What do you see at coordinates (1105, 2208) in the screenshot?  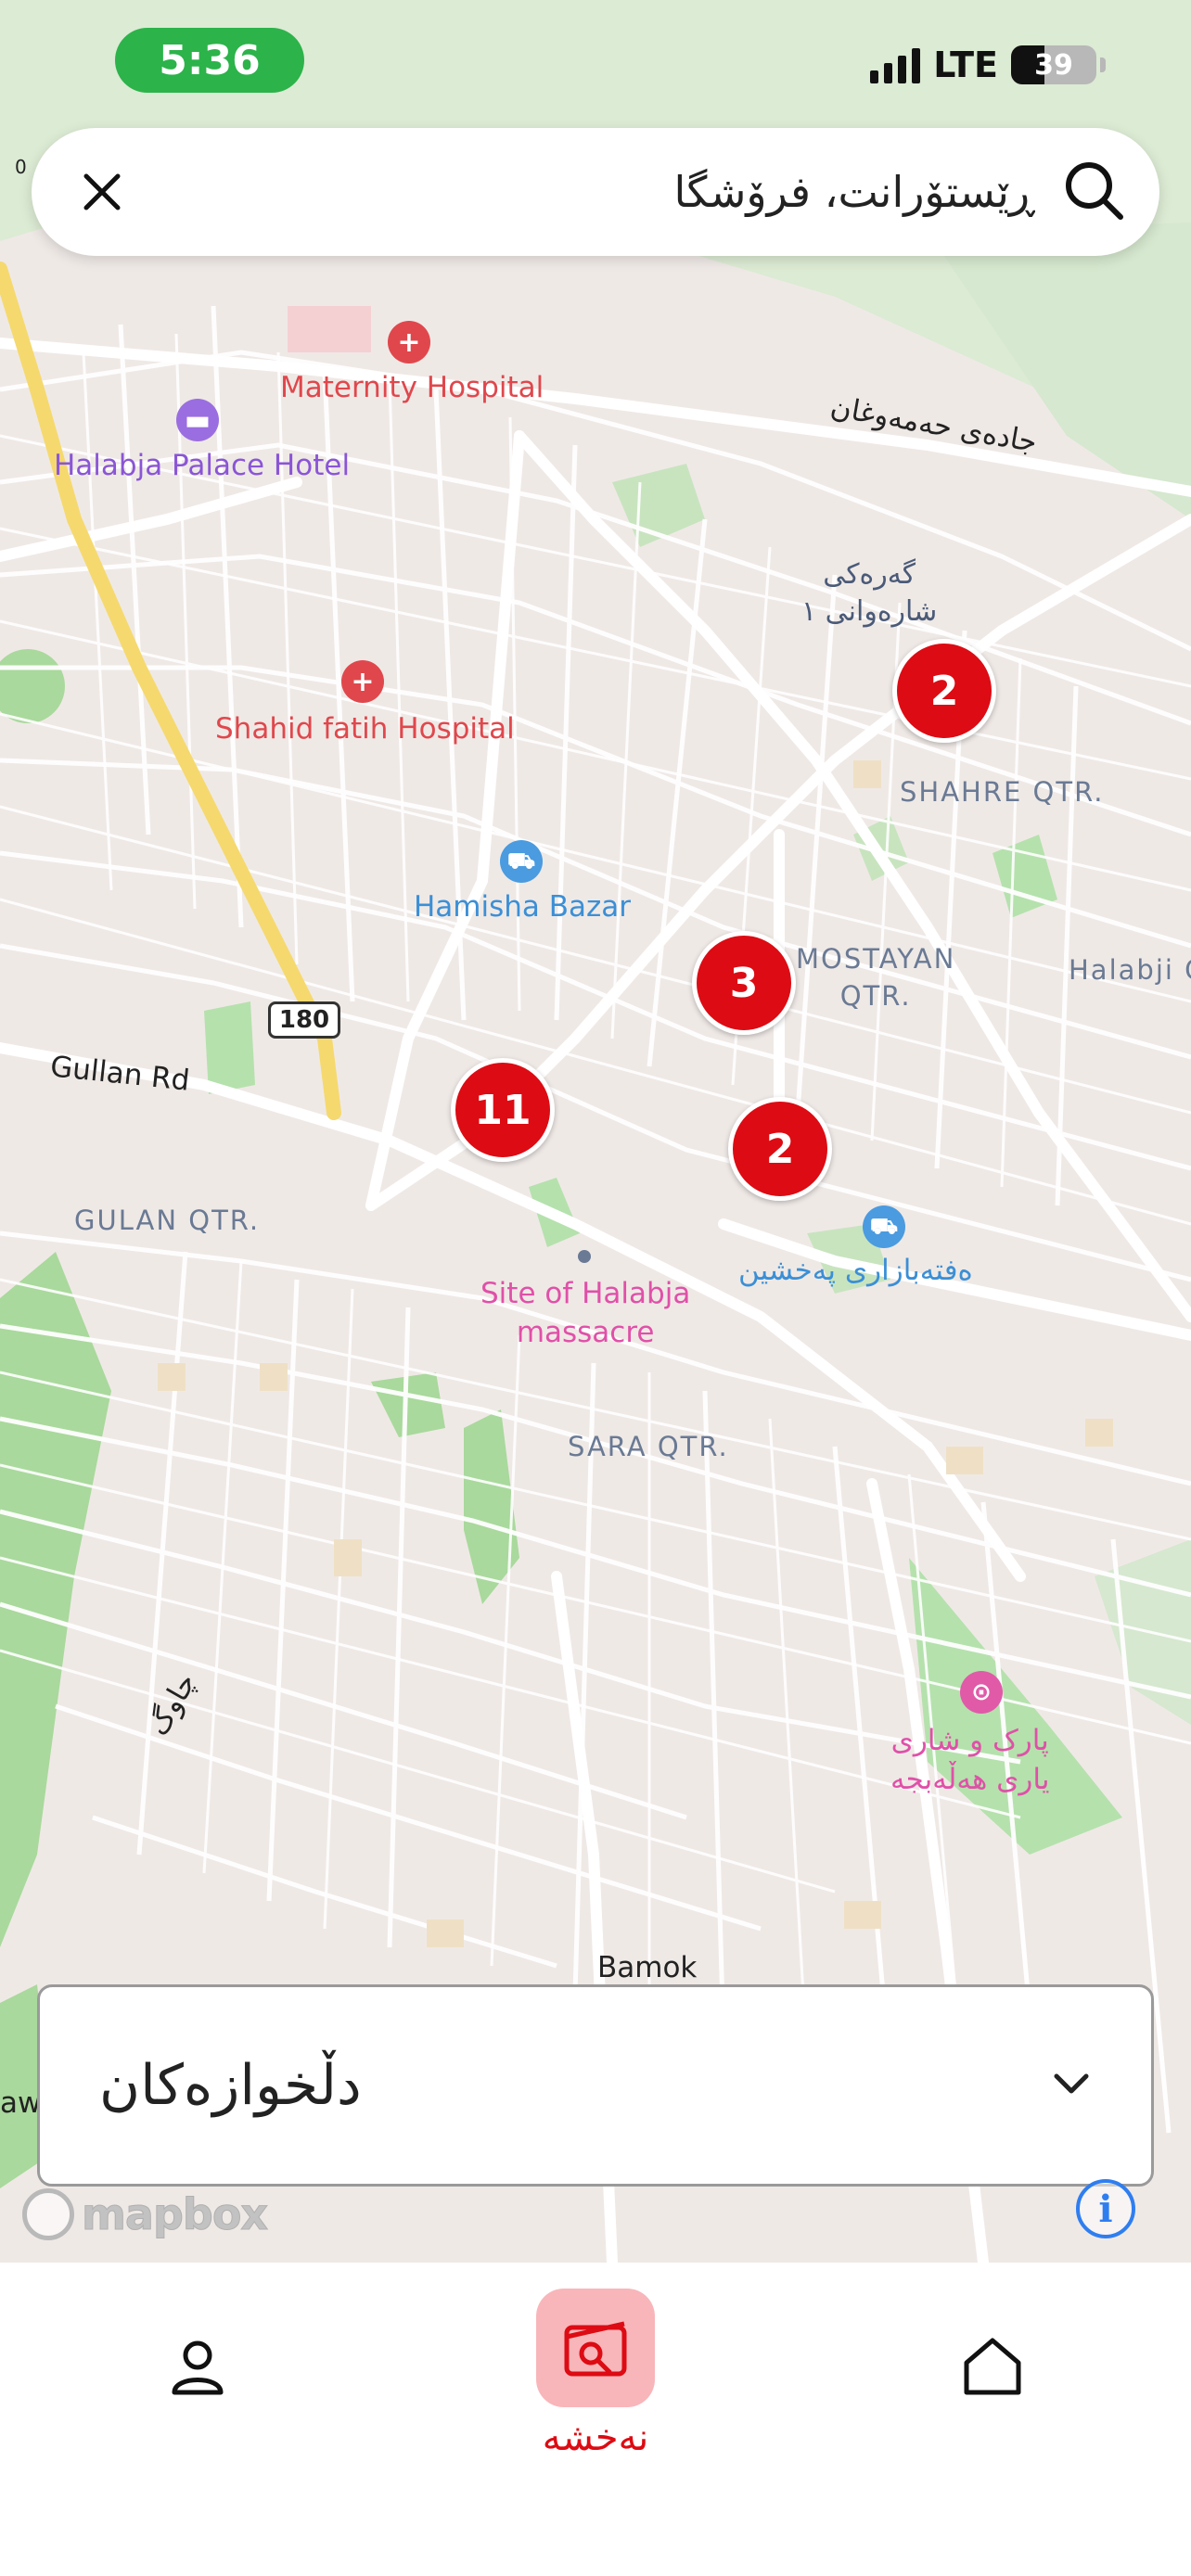 I see `info-icon: i` at bounding box center [1105, 2208].